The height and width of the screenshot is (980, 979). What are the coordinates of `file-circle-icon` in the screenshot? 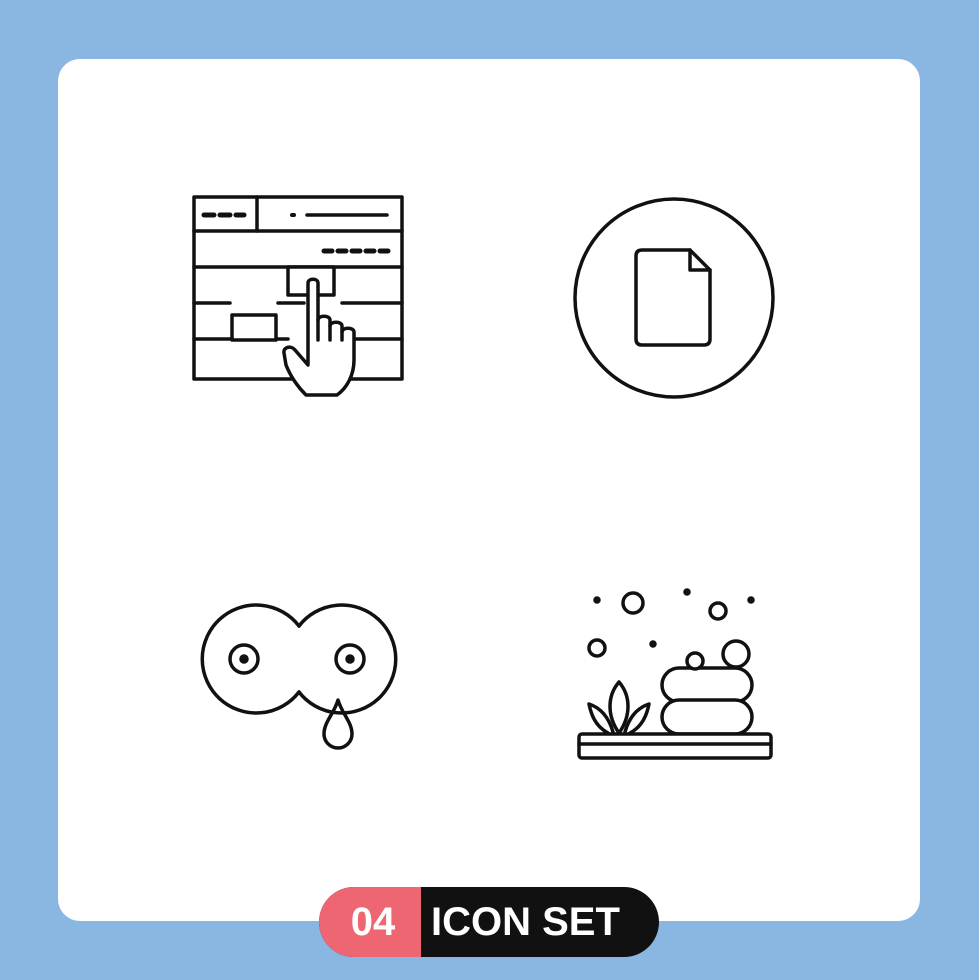 It's located at (674, 298).